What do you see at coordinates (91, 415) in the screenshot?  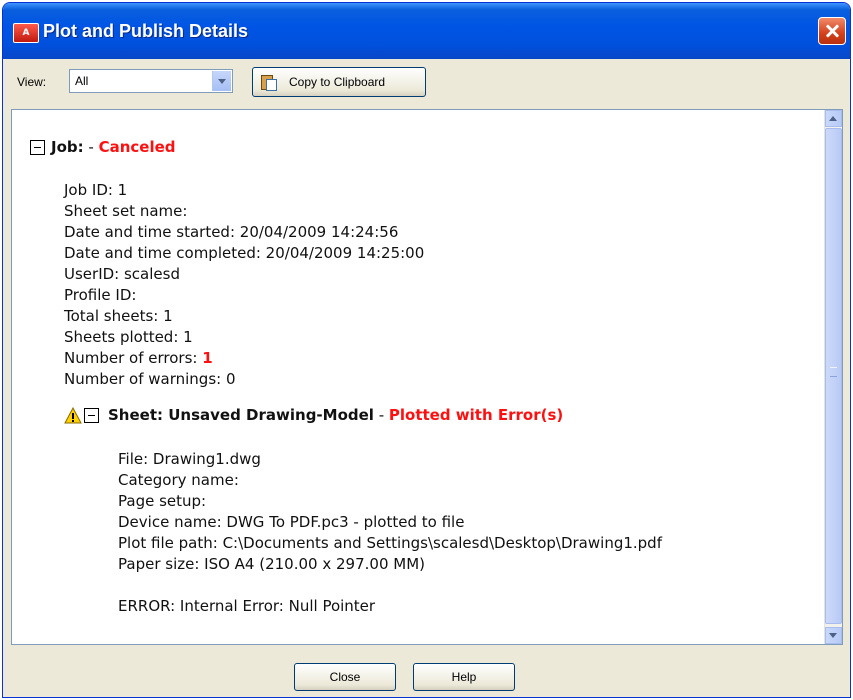 I see `collapse-sheet-toggle` at bounding box center [91, 415].